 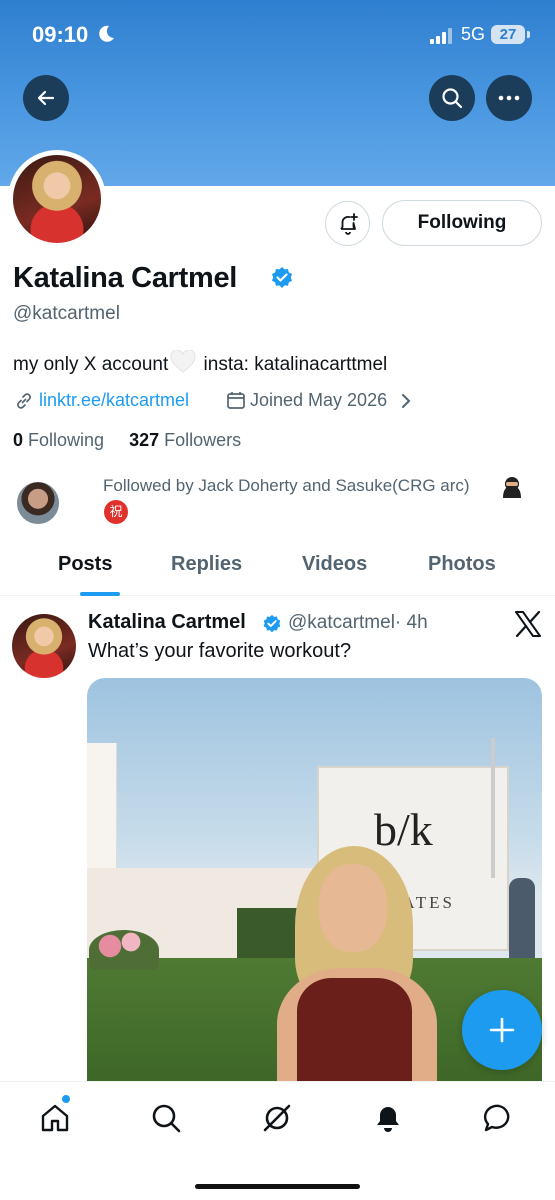 What do you see at coordinates (496, 1118) in the screenshot?
I see `messages-icon` at bounding box center [496, 1118].